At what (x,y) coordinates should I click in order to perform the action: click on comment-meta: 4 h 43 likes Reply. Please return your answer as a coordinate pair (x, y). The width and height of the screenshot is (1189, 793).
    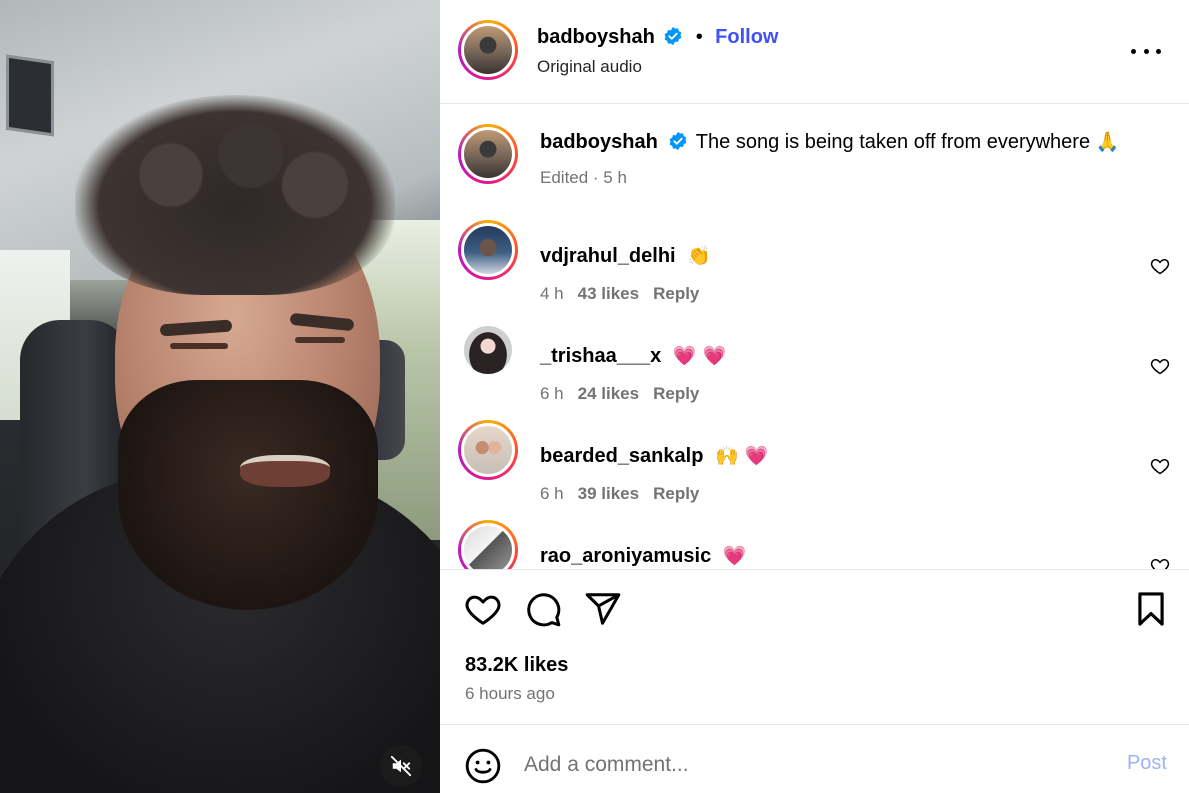
    Looking at the image, I should click on (619, 294).